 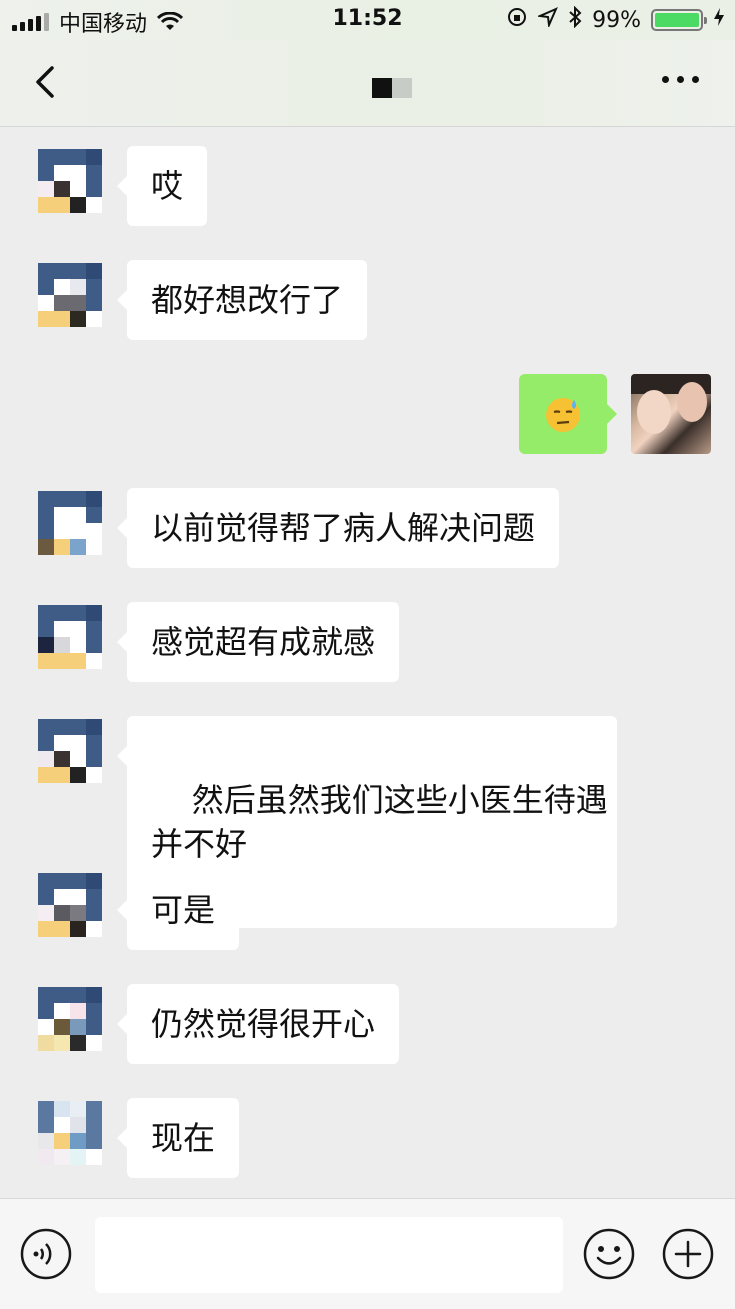 What do you see at coordinates (392, 88) in the screenshot?
I see `chat-title-redacted` at bounding box center [392, 88].